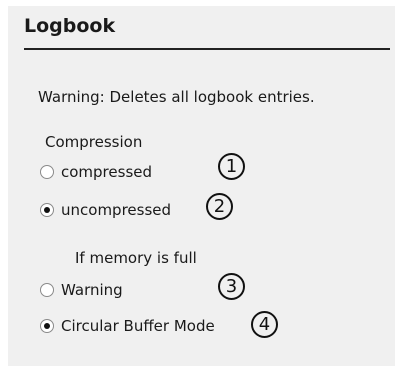 This screenshot has height=366, width=395. I want to click on compression-group-label: Compression, so click(94, 142).